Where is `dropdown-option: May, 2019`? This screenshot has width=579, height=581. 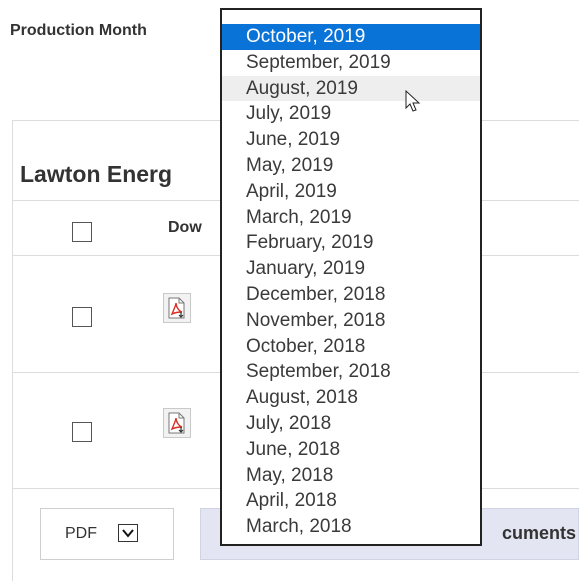
dropdown-option: May, 2019 is located at coordinates (351, 166).